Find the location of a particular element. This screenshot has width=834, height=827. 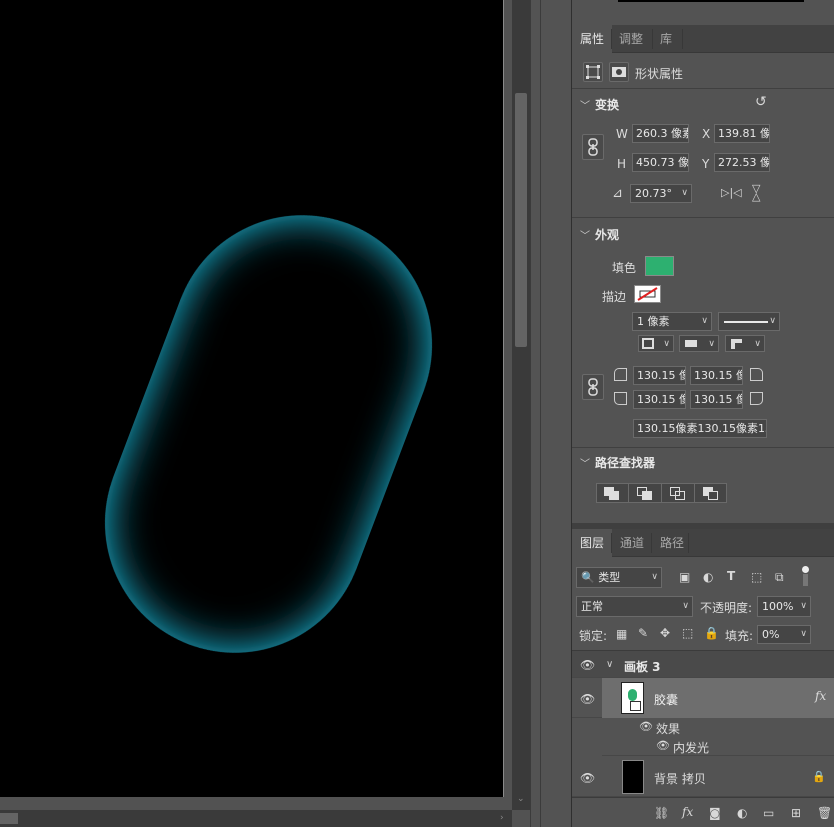

x-field: 139.81 像 is located at coordinates (742, 133).